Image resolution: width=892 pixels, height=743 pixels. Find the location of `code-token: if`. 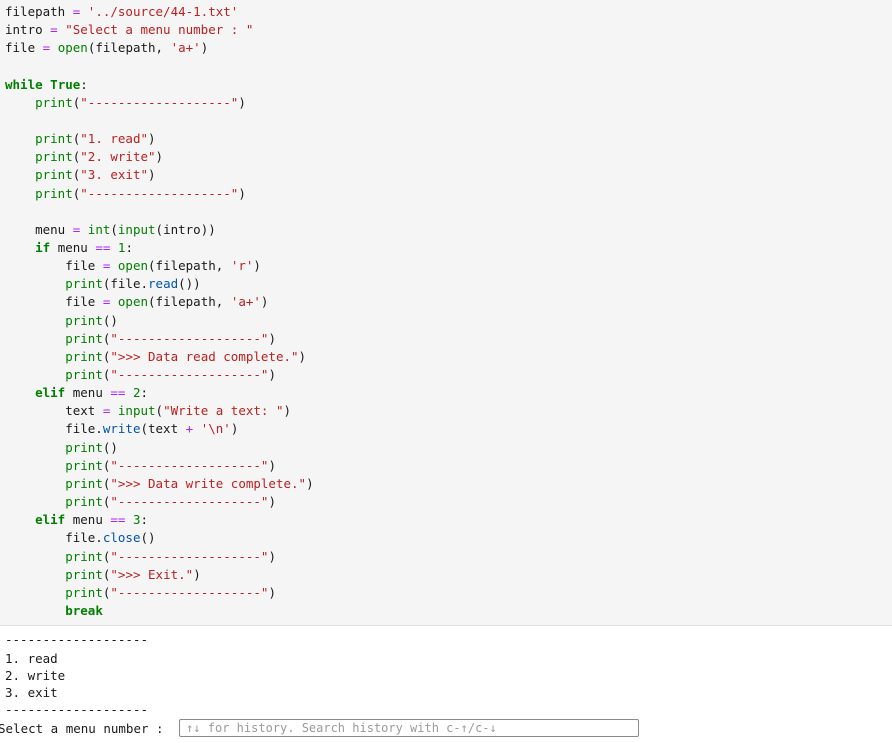

code-token: if is located at coordinates (43, 247).